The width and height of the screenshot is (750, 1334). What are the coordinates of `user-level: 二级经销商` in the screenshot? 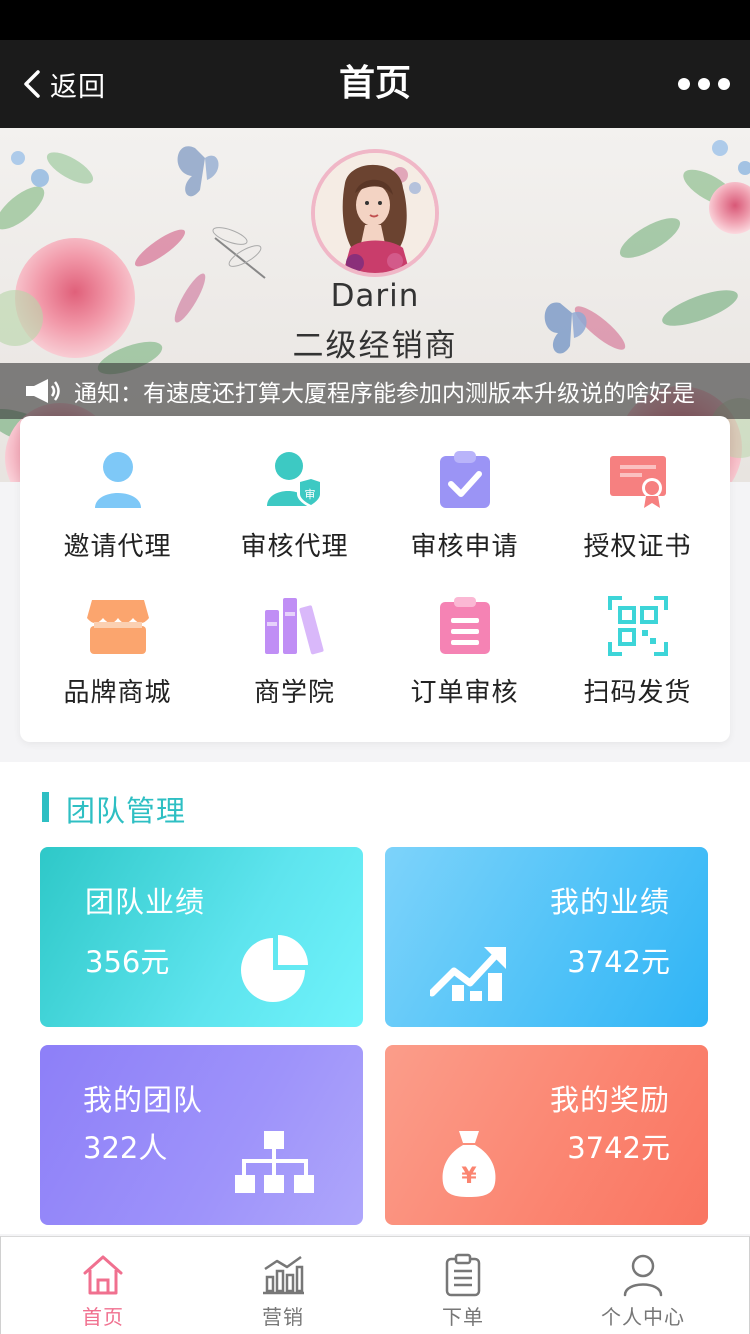 It's located at (375, 346).